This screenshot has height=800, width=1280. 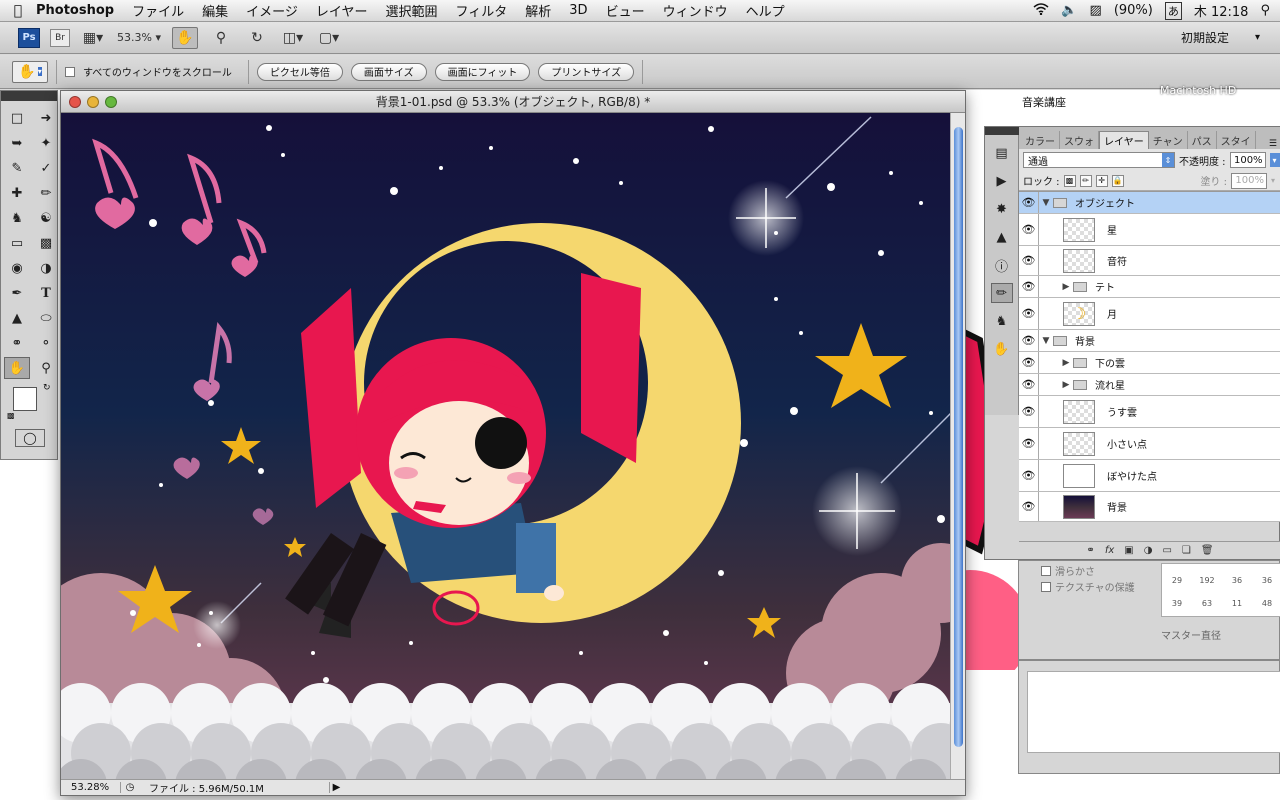 I want to click on history-icon: ▤, so click(x=1002, y=153).